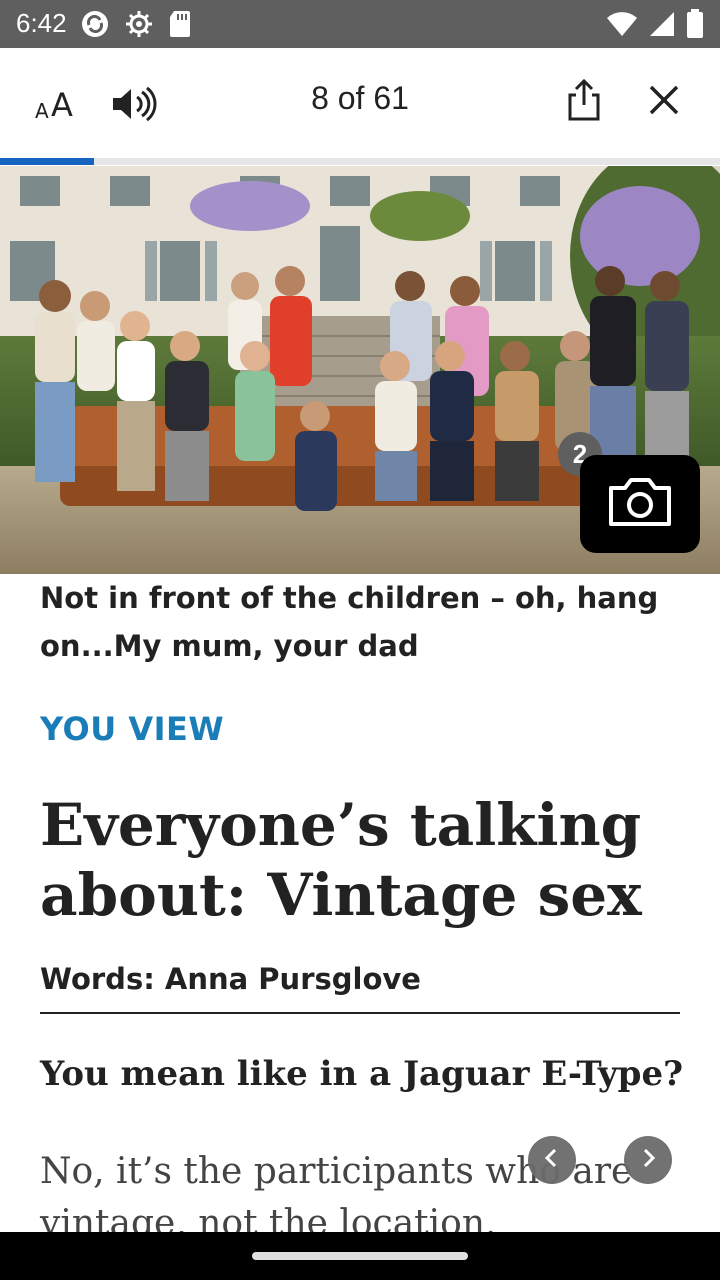 The height and width of the screenshot is (1280, 720). I want to click on chevron-right-icon, so click(648, 1160).